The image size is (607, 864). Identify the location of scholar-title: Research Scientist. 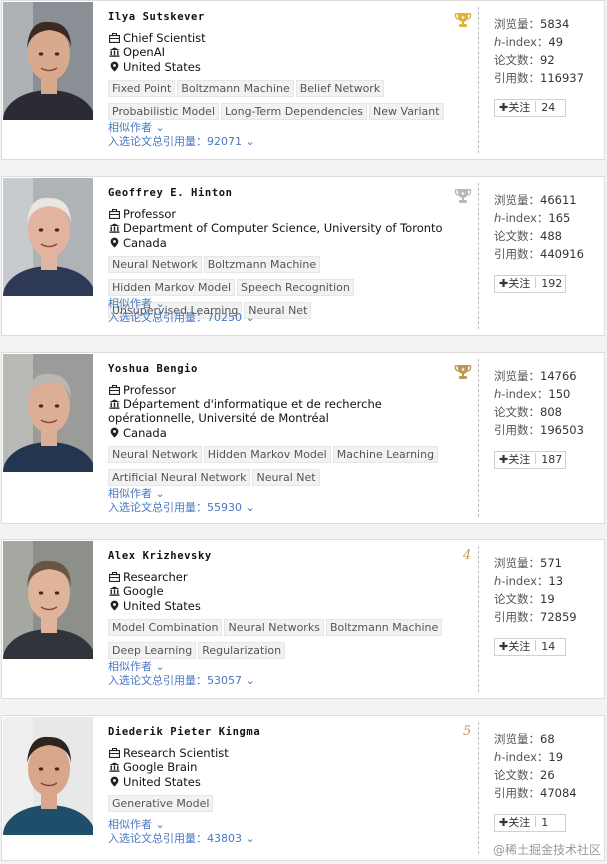
(176, 753).